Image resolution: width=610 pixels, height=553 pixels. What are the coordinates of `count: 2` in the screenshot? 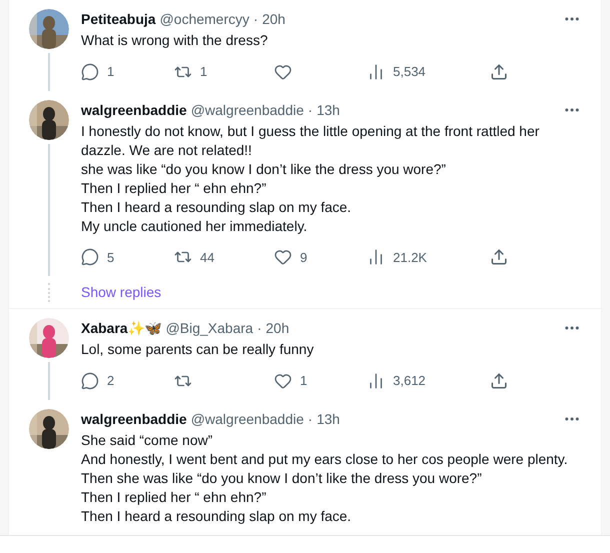 It's located at (110, 381).